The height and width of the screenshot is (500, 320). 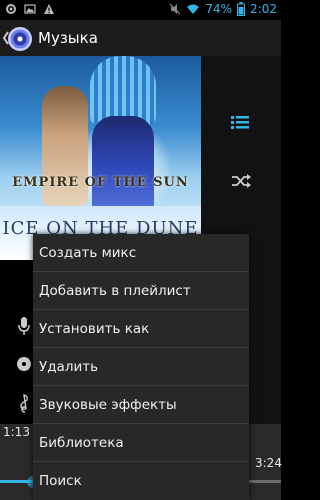 I want to click on elapsed-time: 1:13, so click(x=16, y=432).